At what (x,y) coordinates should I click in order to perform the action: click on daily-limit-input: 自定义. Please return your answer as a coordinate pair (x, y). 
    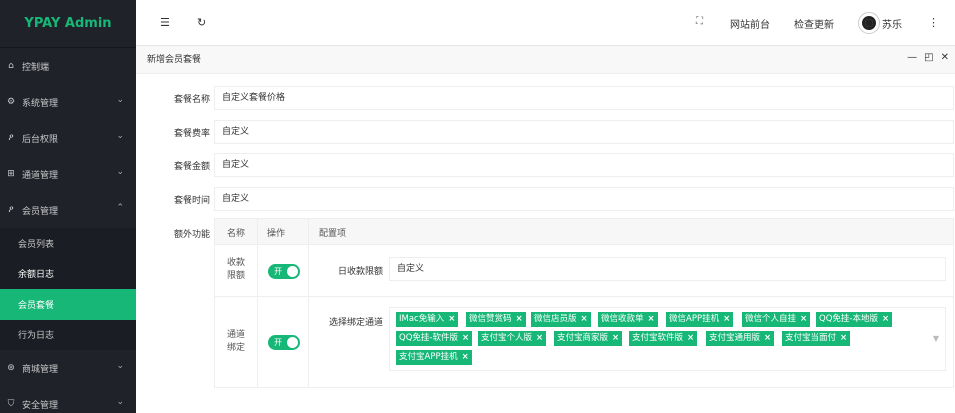
    Looking at the image, I should click on (667, 269).